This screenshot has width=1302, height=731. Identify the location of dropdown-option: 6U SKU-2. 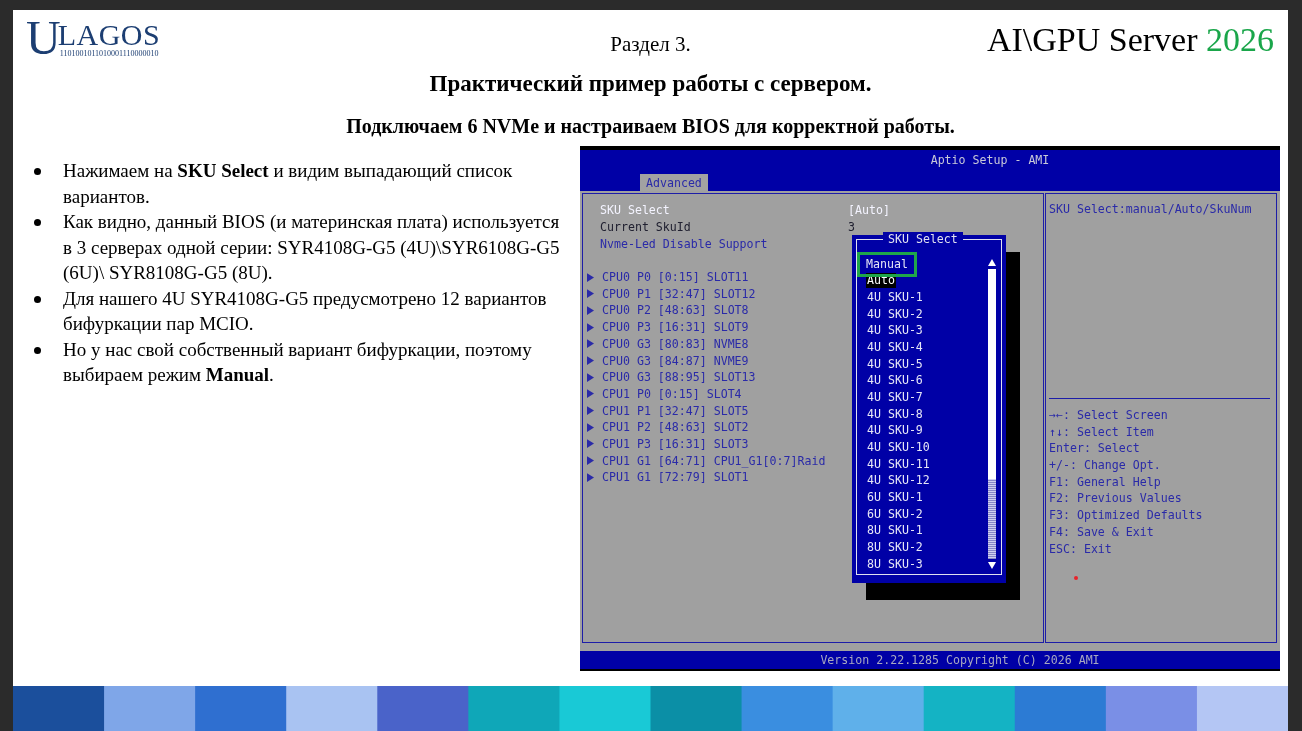
(895, 514).